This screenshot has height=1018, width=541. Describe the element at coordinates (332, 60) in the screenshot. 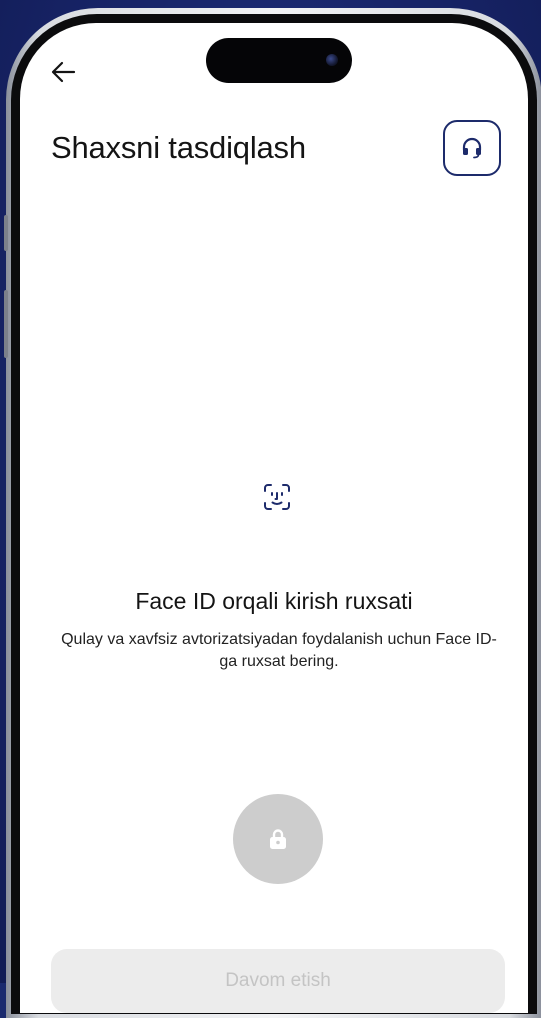

I see `camera-icon` at that location.